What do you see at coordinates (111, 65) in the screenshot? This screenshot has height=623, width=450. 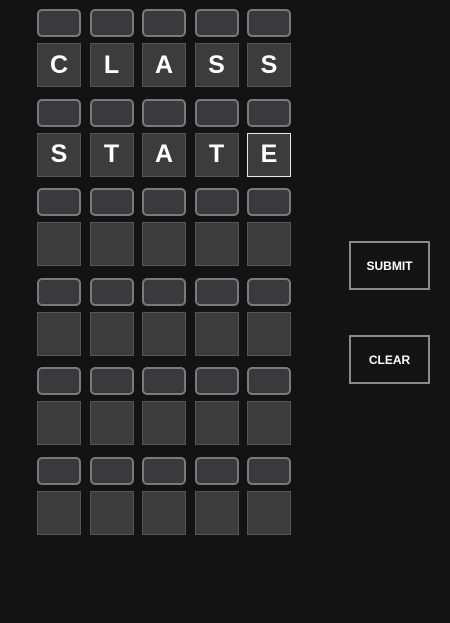 I see `letter-tile: L` at bounding box center [111, 65].